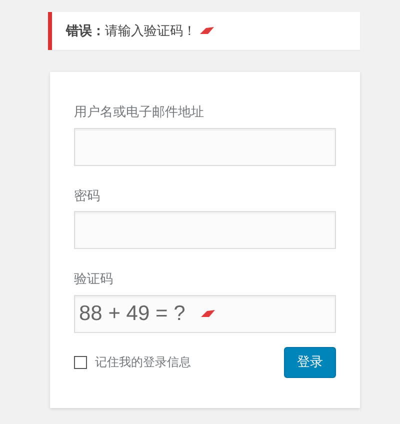 The width and height of the screenshot is (400, 424). What do you see at coordinates (310, 362) in the screenshot?
I see `login-button: 登录` at bounding box center [310, 362].